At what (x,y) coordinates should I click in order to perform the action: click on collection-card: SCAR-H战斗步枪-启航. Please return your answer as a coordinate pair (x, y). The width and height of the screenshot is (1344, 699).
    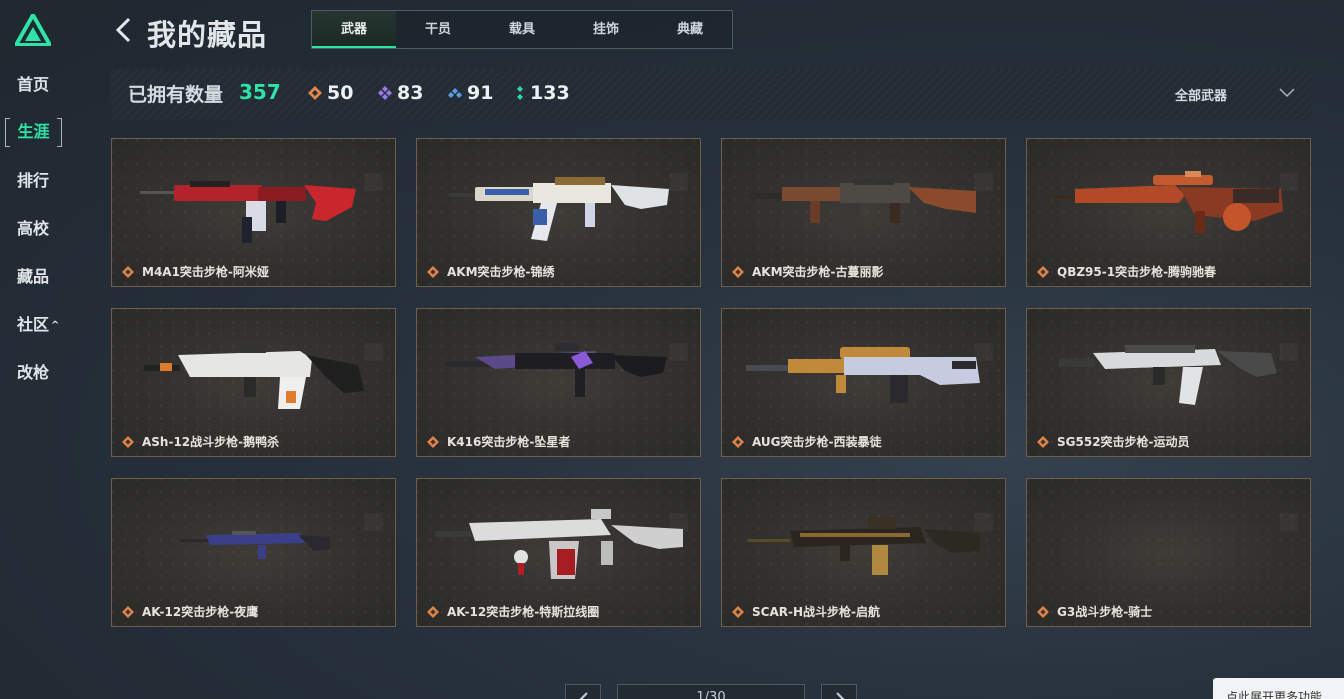
    Looking at the image, I should click on (863, 552).